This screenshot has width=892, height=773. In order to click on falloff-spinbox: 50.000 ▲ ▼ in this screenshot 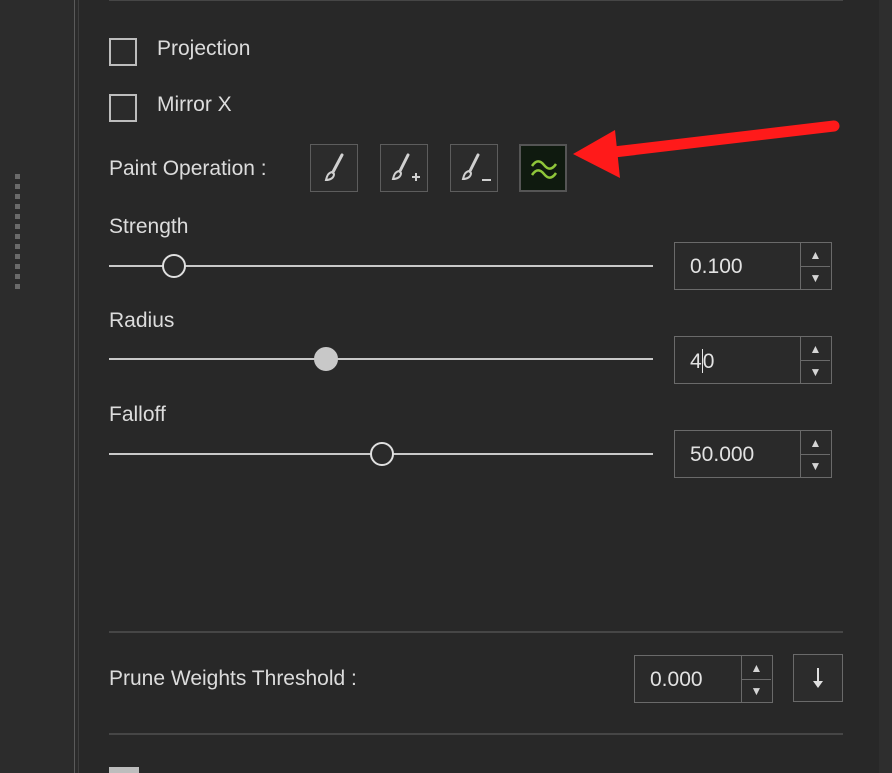, I will do `click(753, 454)`.